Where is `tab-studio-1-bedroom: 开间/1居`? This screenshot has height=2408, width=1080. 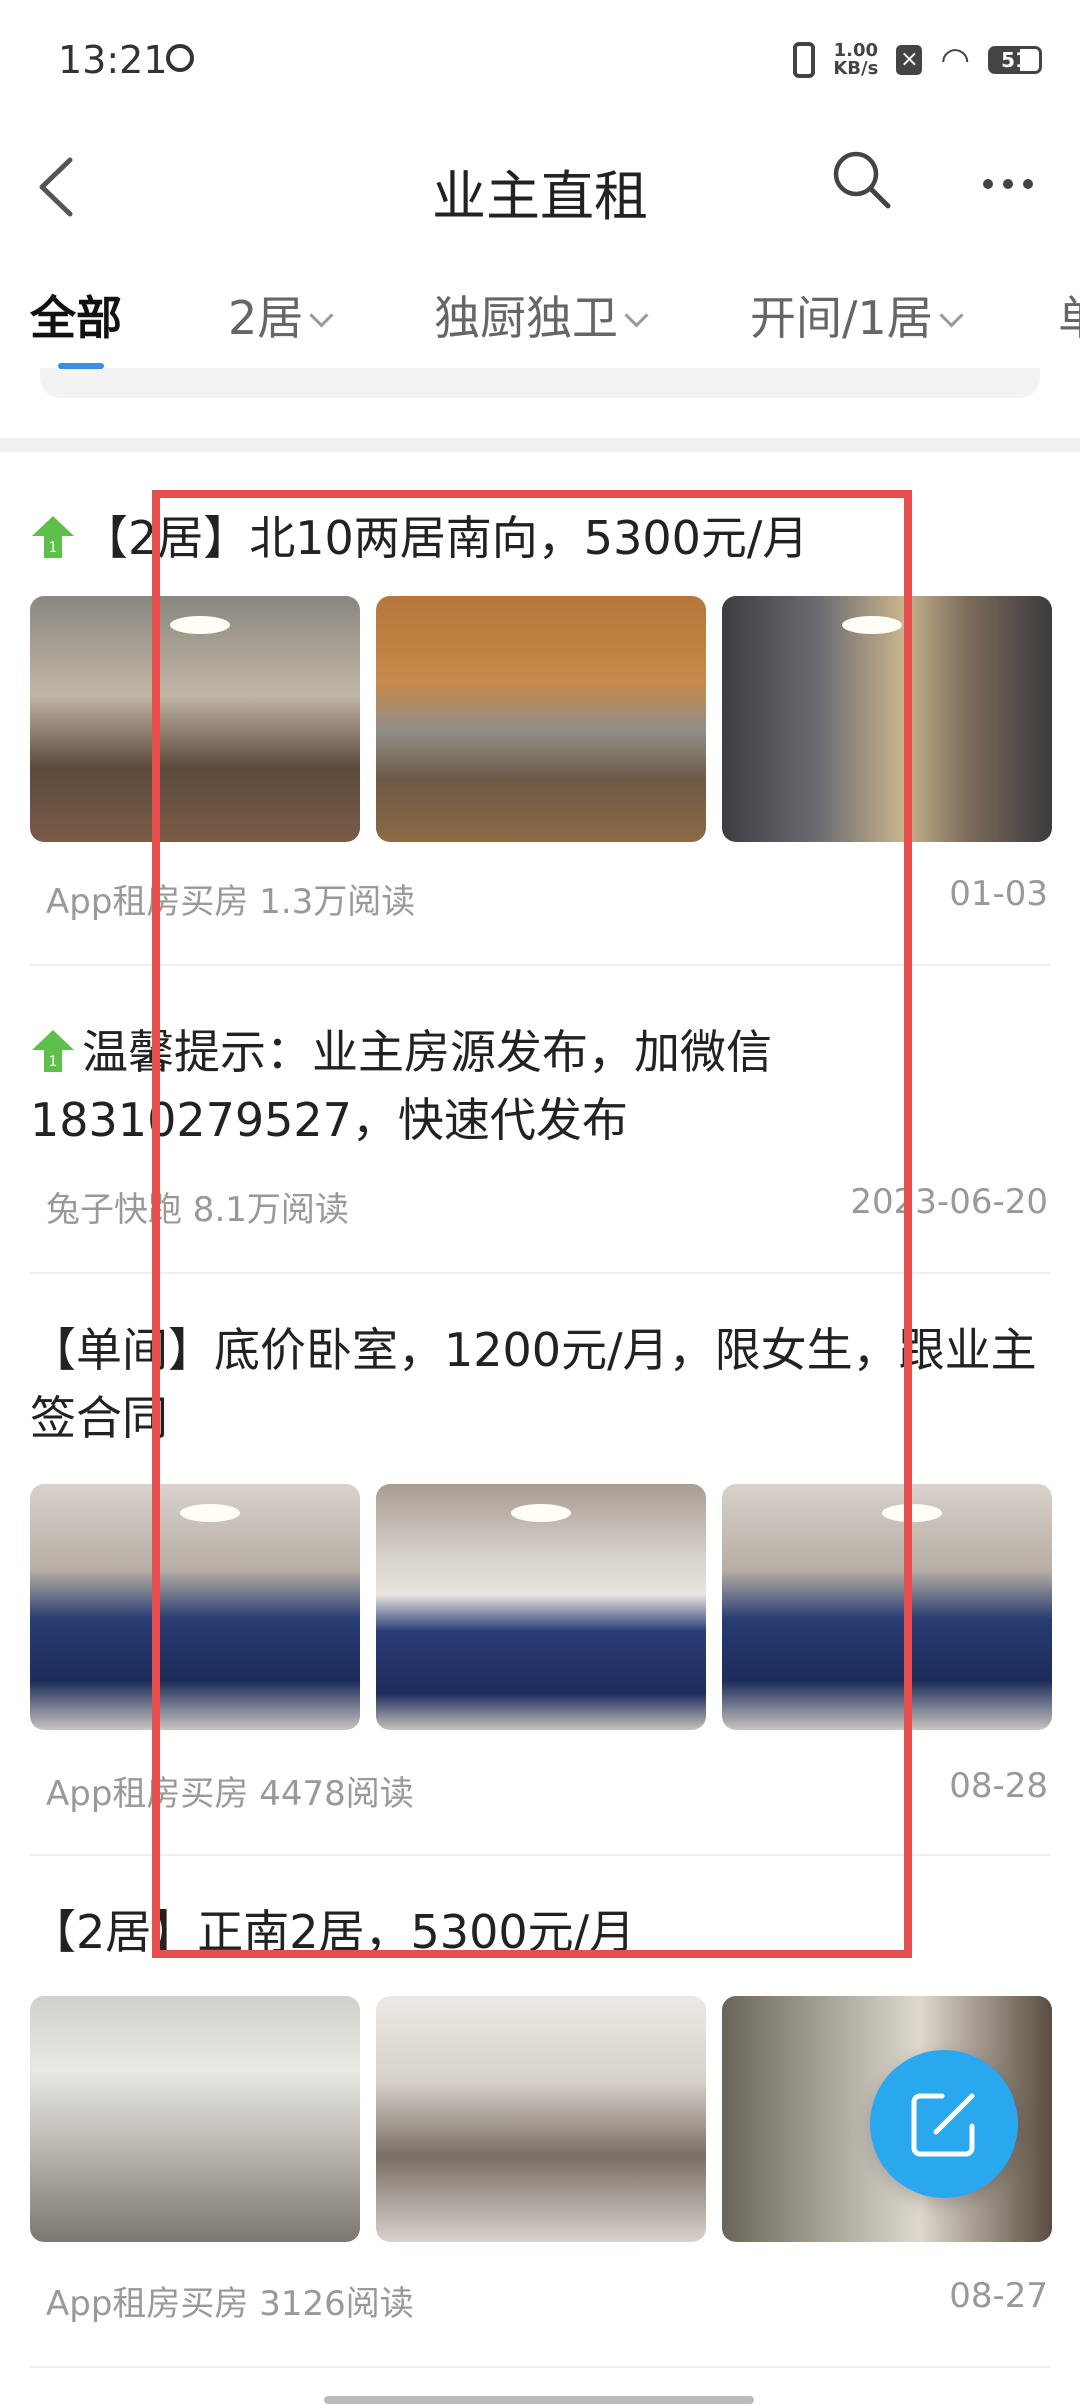
tab-studio-1-bedroom: 开间/1居 is located at coordinates (857, 315).